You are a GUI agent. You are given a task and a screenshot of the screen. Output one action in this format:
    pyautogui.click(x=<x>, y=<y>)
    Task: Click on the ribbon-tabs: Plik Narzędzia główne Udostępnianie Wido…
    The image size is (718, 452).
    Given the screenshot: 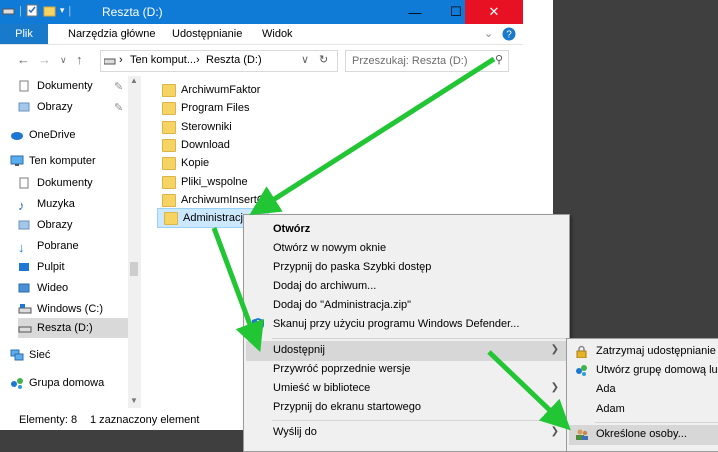 What is the action you would take?
    pyautogui.click(x=261, y=34)
    